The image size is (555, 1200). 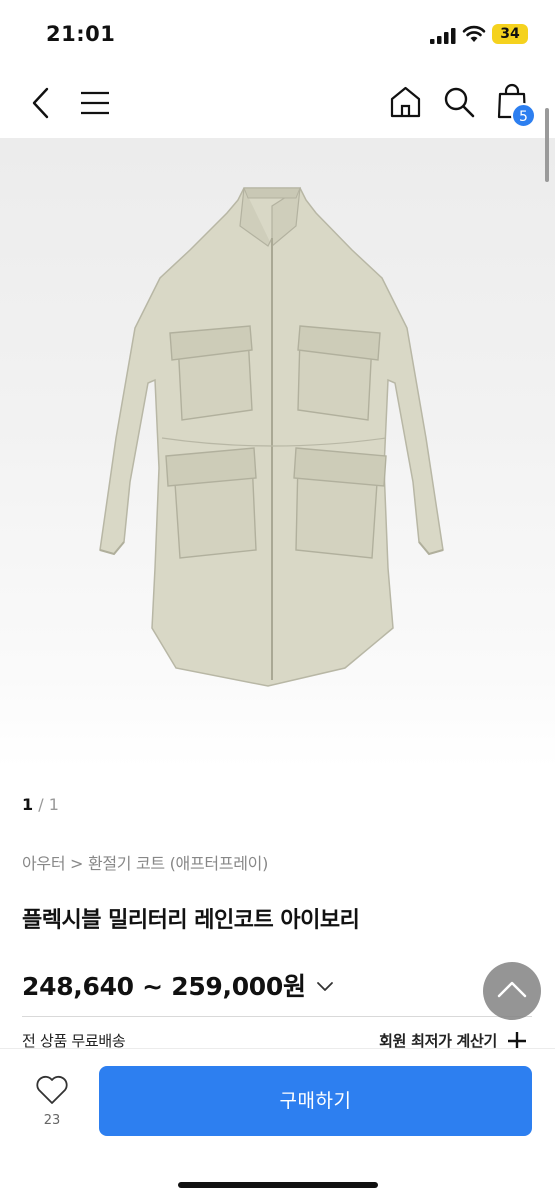 I want to click on chevron-down-icon, so click(x=325, y=987).